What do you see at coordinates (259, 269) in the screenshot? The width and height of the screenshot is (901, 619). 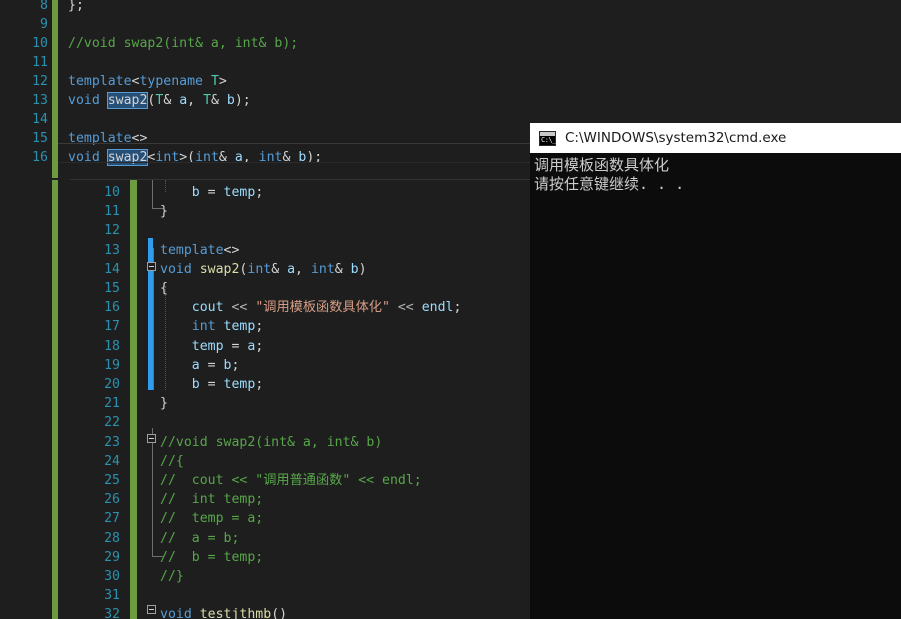 I see `code-token: int` at bounding box center [259, 269].